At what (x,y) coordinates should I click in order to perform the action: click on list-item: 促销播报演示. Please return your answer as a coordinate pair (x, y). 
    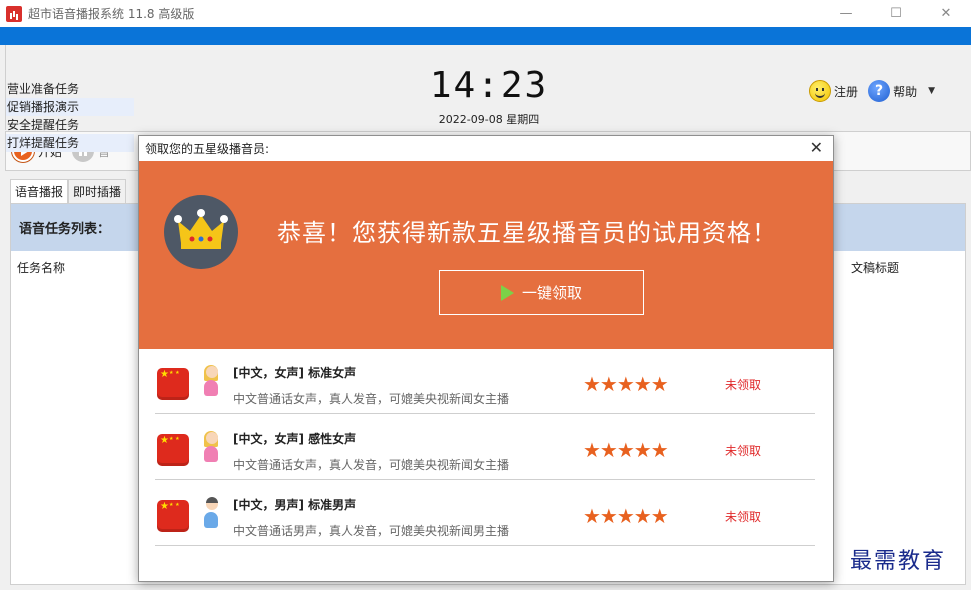
    Looking at the image, I should click on (70, 107).